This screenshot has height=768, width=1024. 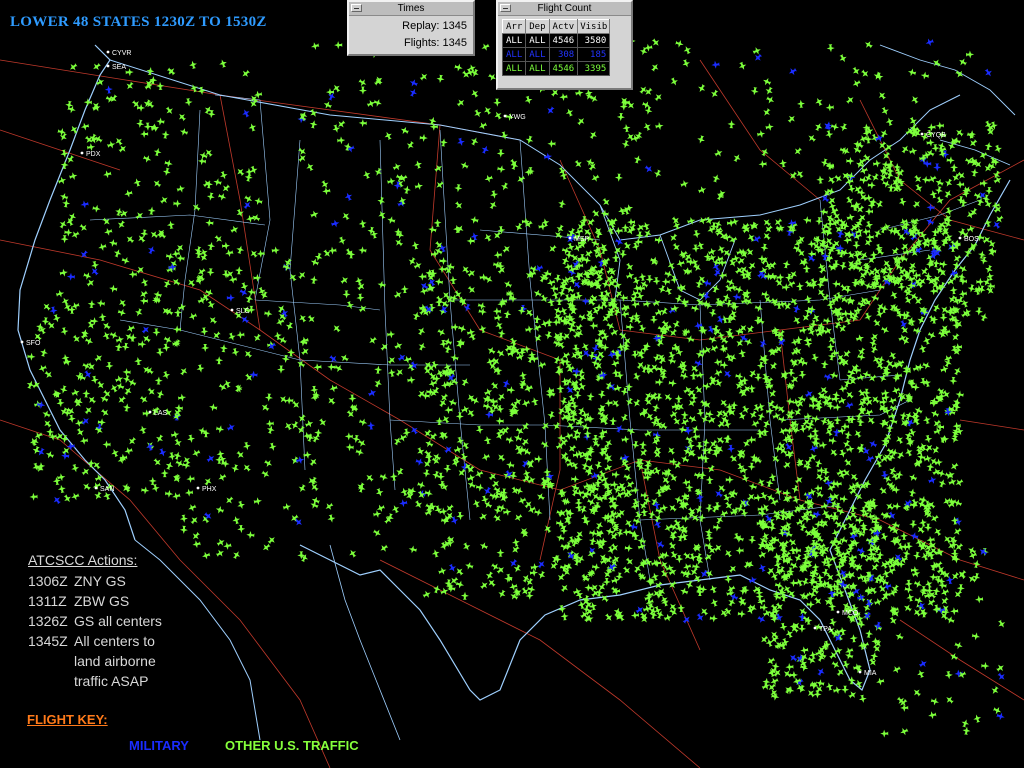 What do you see at coordinates (594, 54) in the screenshot?
I see `cell-visib: 185` at bounding box center [594, 54].